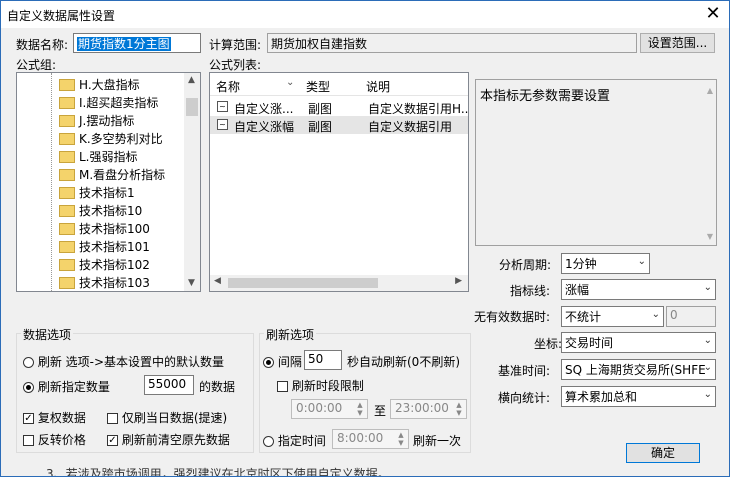 This screenshot has width=730, height=477. I want to click on coord-select: 交易时间 ⌄, so click(638, 342).